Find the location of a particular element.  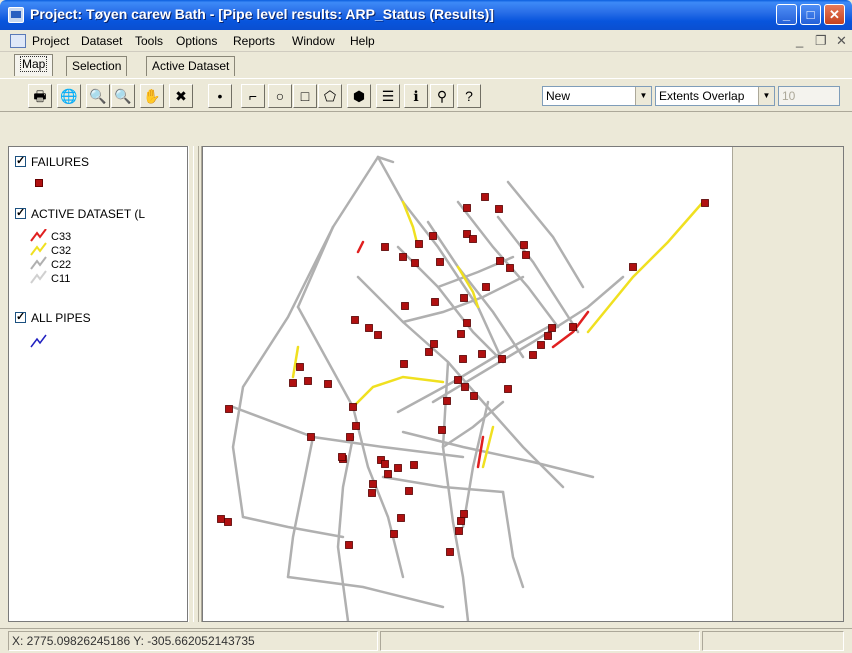

menu-help: Help is located at coordinates (362, 41).